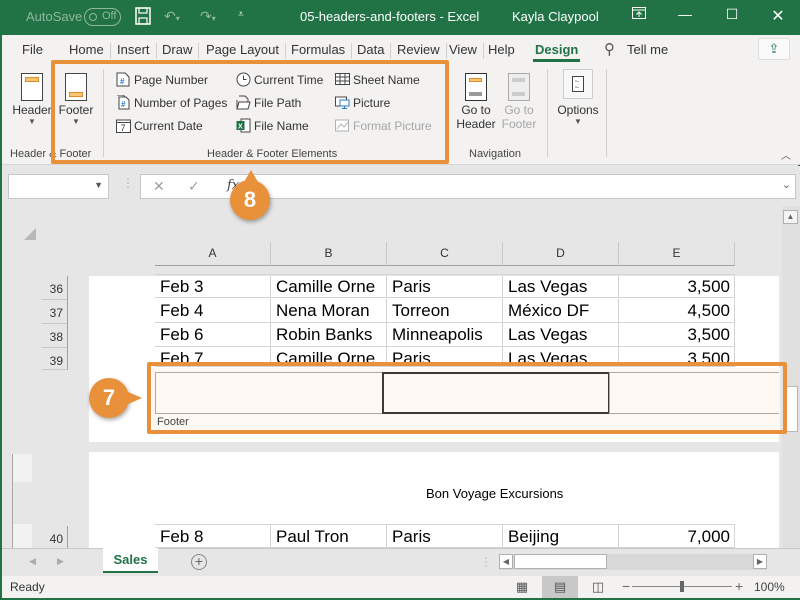 This screenshot has width=800, height=600. I want to click on normal-view-icon: ▦, so click(522, 587).